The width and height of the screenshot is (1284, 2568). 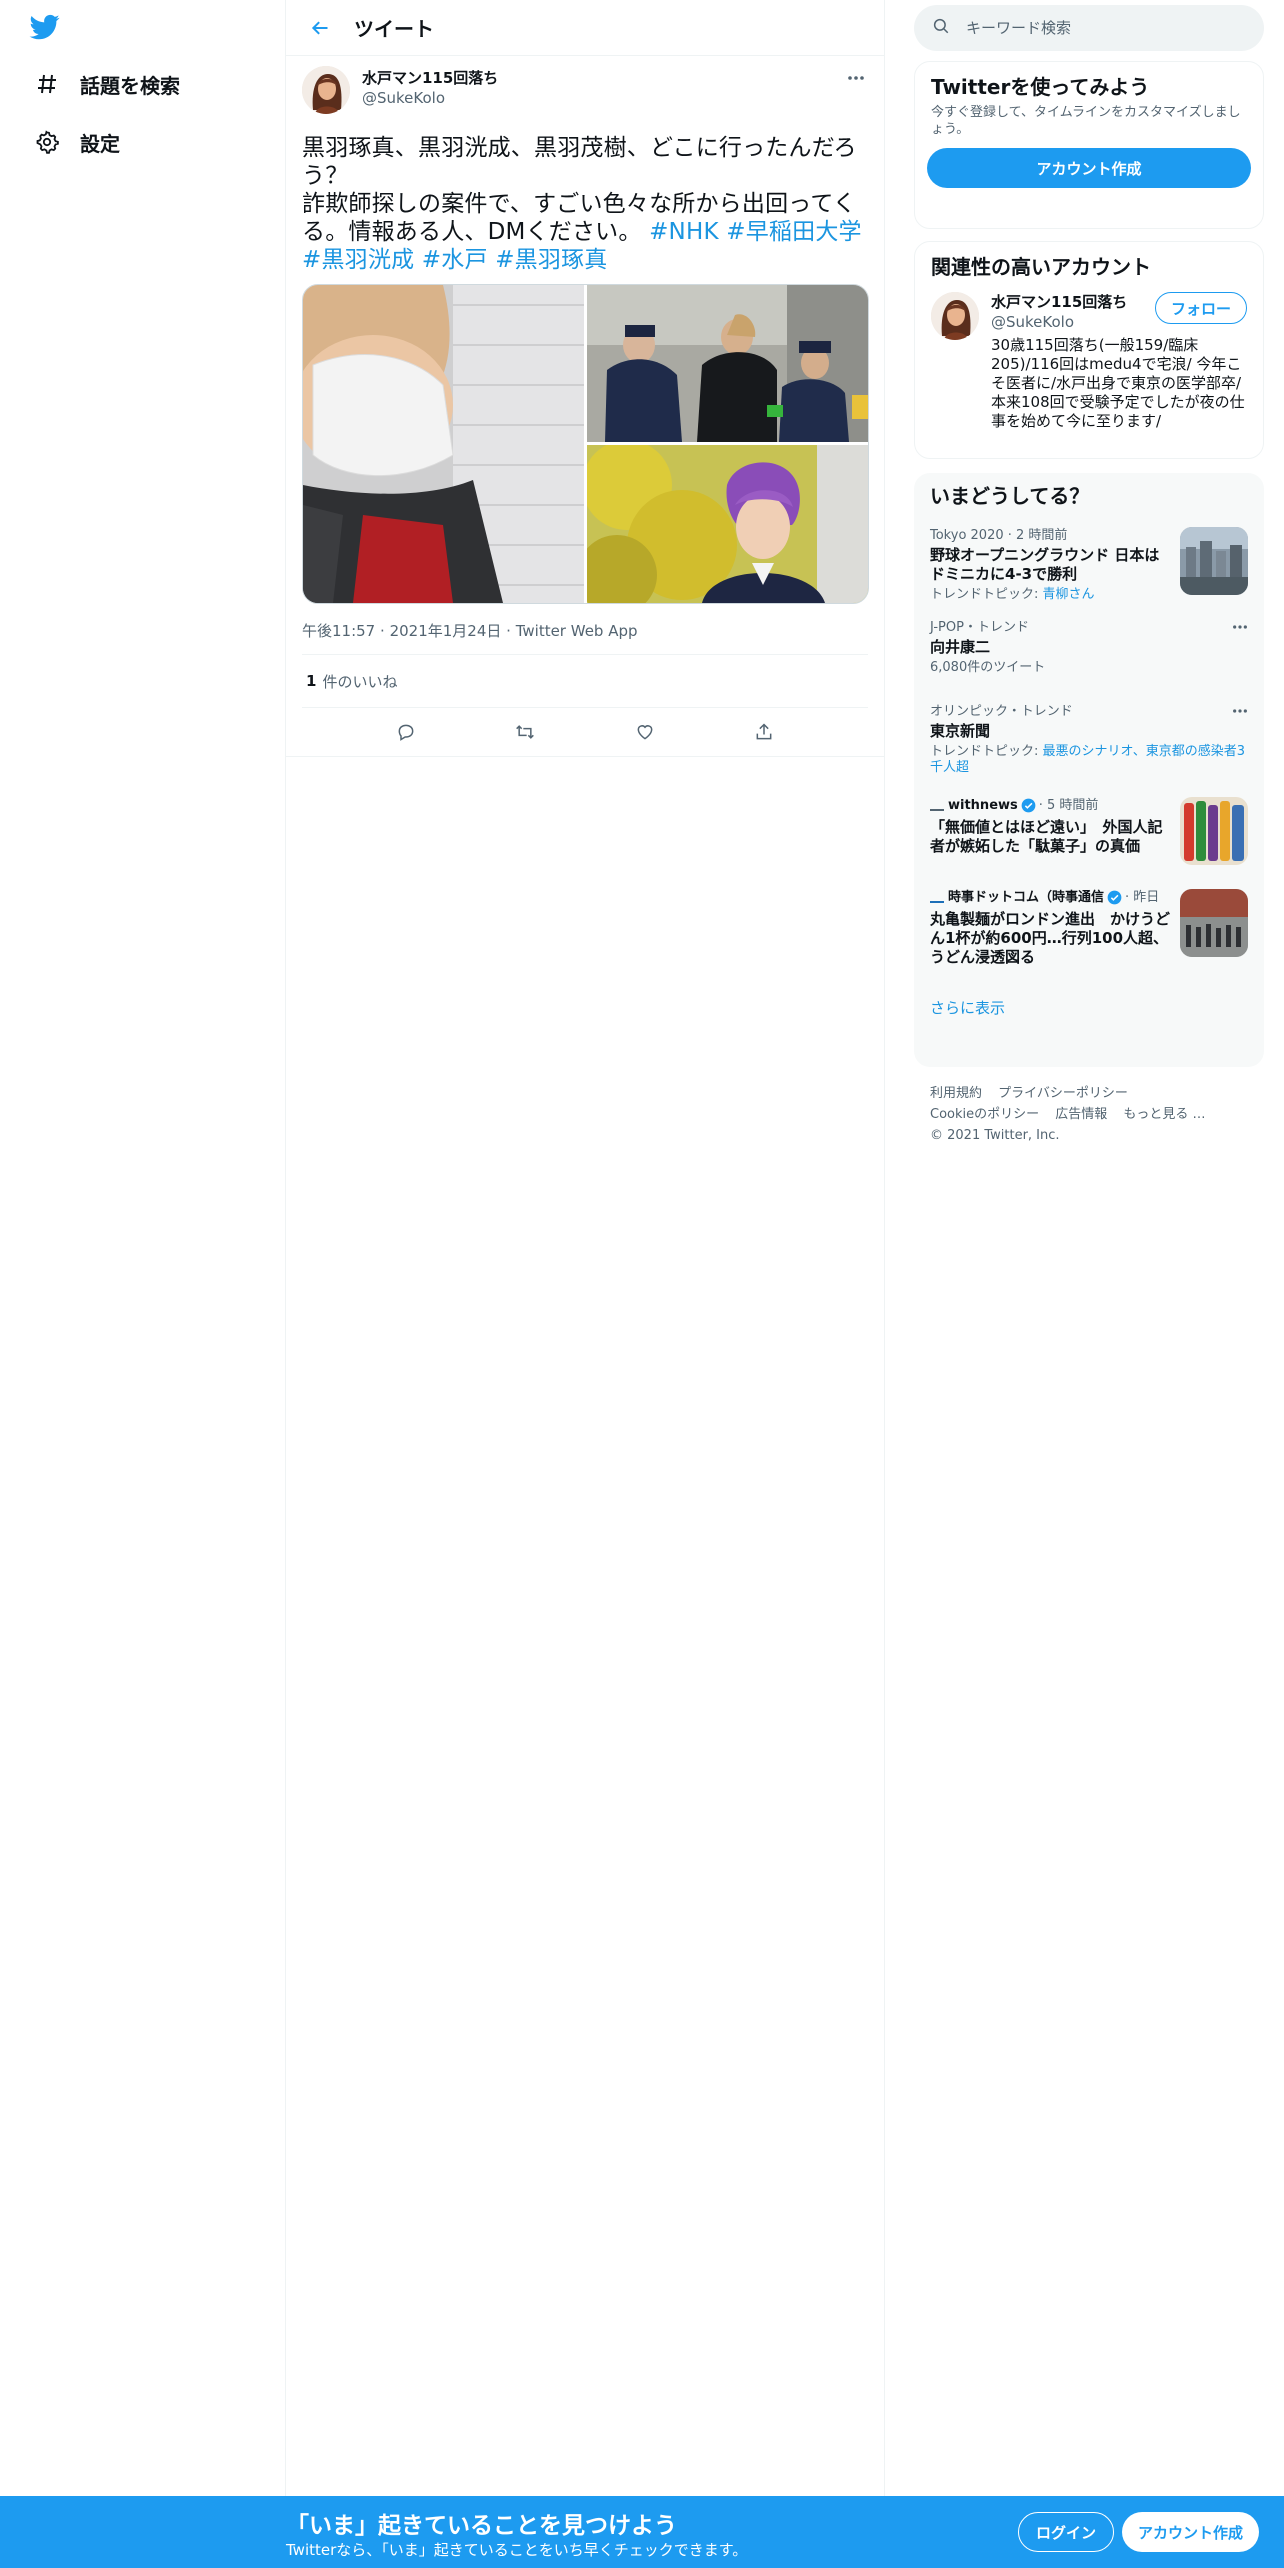 I want to click on related-handle: @SukeKolo, so click(x=1059, y=322).